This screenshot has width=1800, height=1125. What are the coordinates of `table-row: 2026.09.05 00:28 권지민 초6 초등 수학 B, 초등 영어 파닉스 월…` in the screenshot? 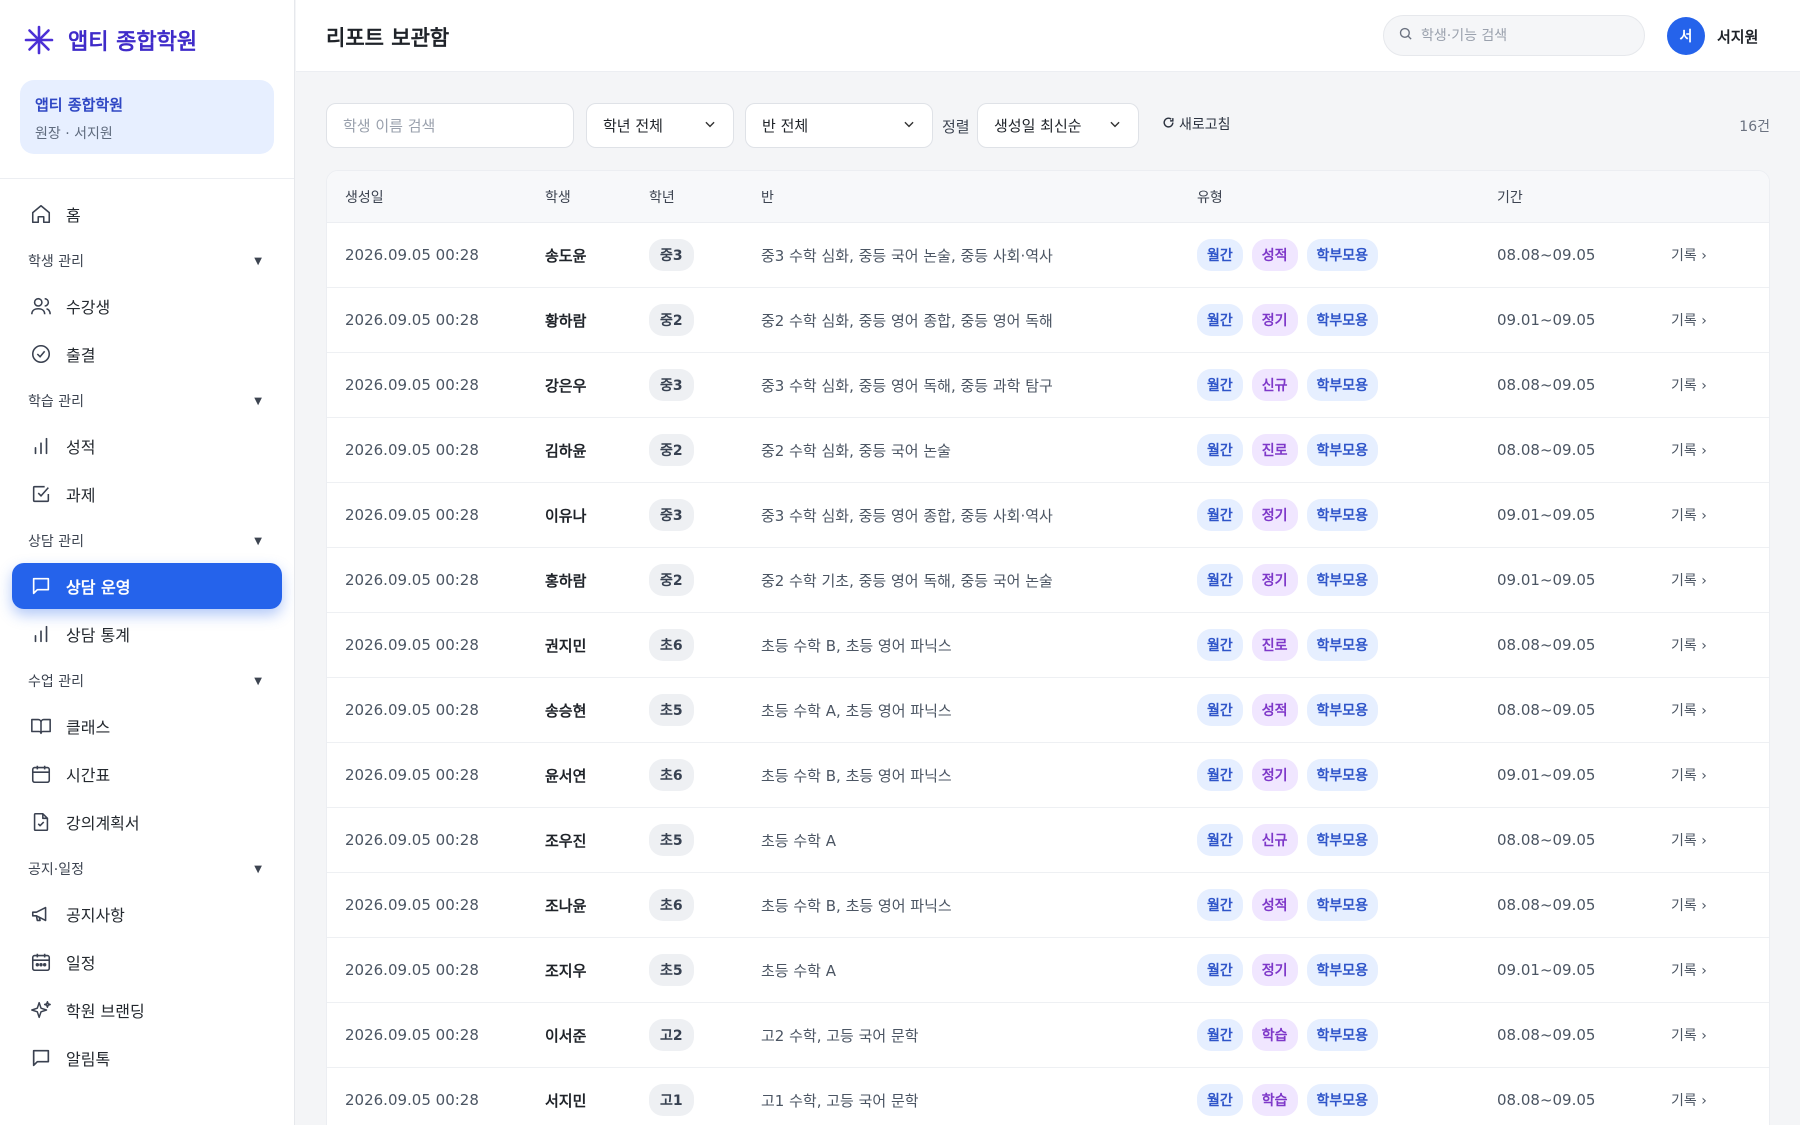 It's located at (1048, 645).